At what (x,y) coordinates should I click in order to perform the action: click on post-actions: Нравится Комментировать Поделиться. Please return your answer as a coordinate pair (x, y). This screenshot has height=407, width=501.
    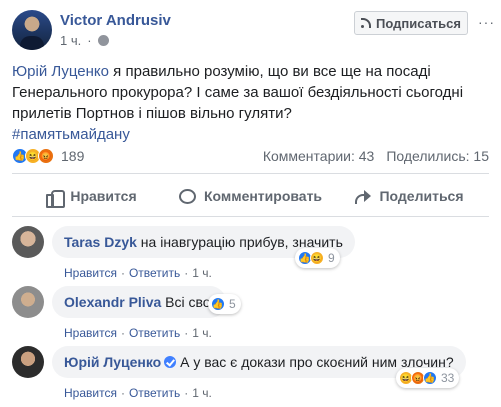
    Looking at the image, I should click on (250, 196).